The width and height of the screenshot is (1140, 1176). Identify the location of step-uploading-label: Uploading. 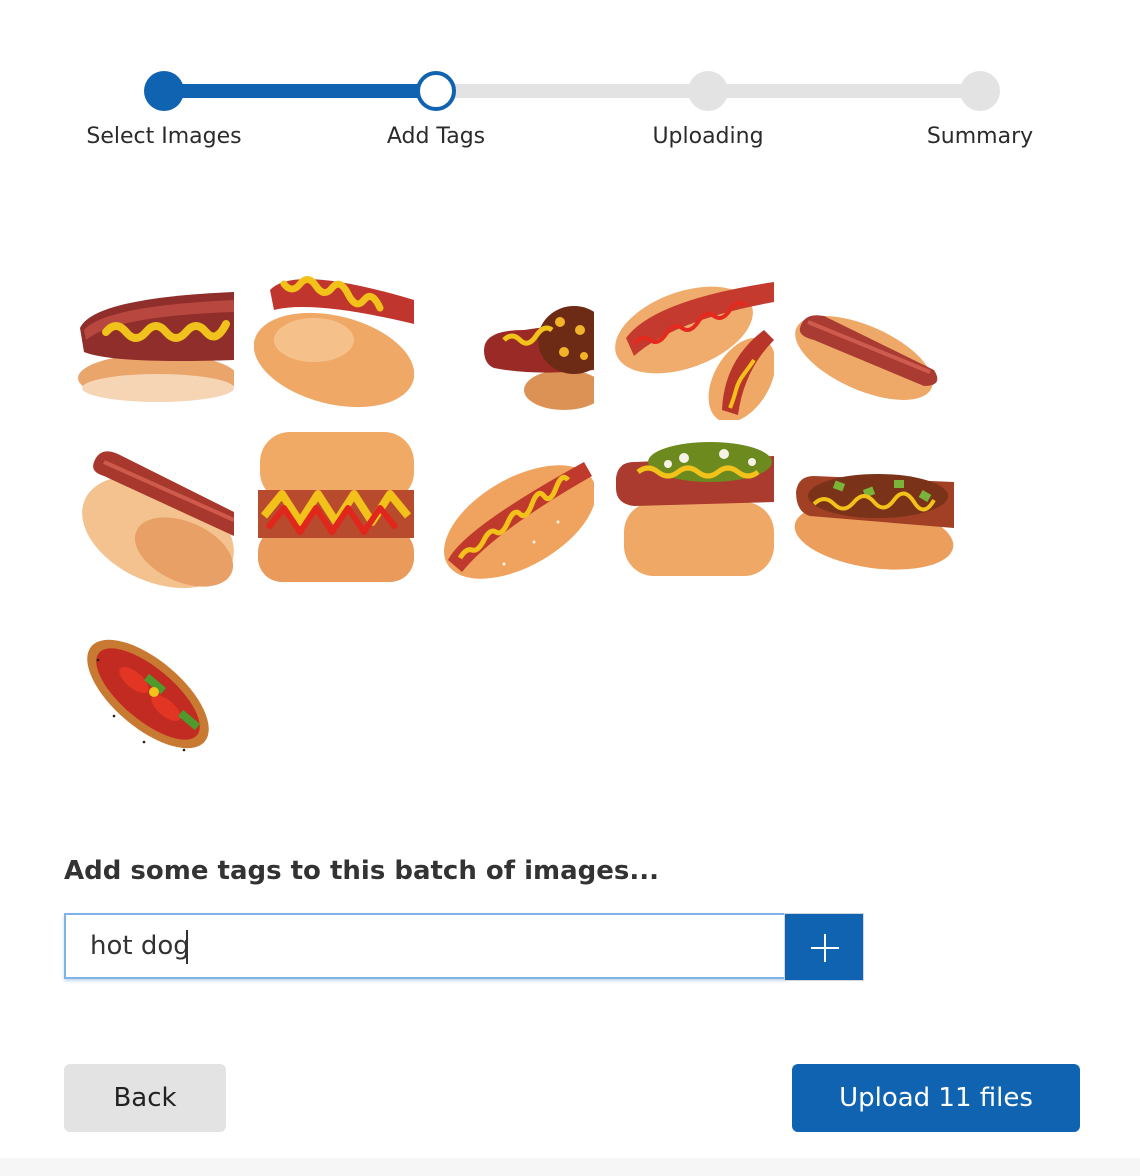
(708, 136).